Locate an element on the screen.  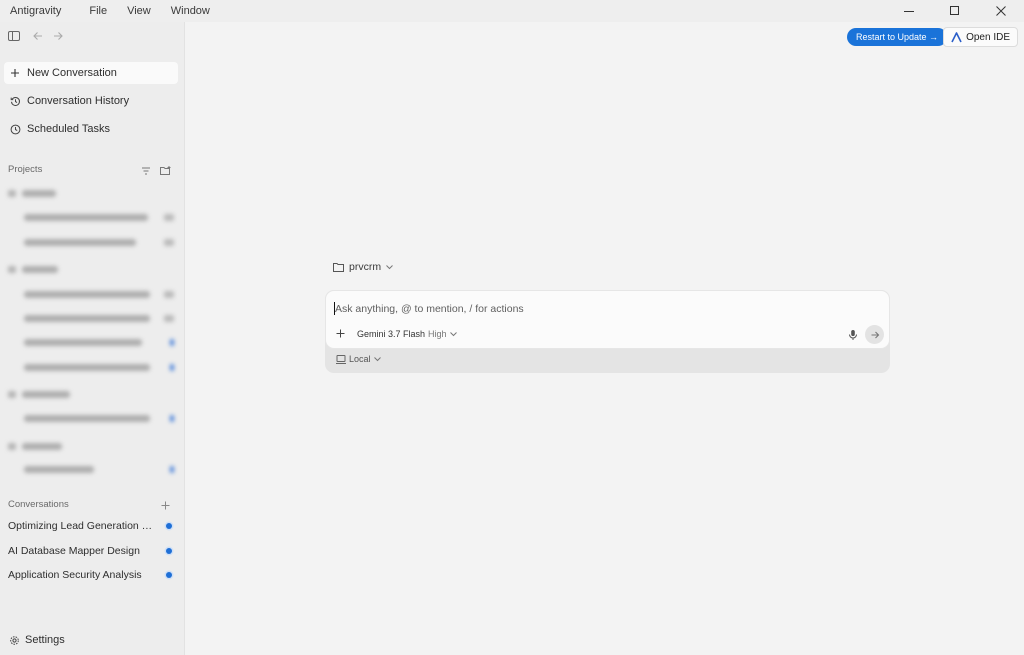
project-name: prvcrm is located at coordinates (365, 267).